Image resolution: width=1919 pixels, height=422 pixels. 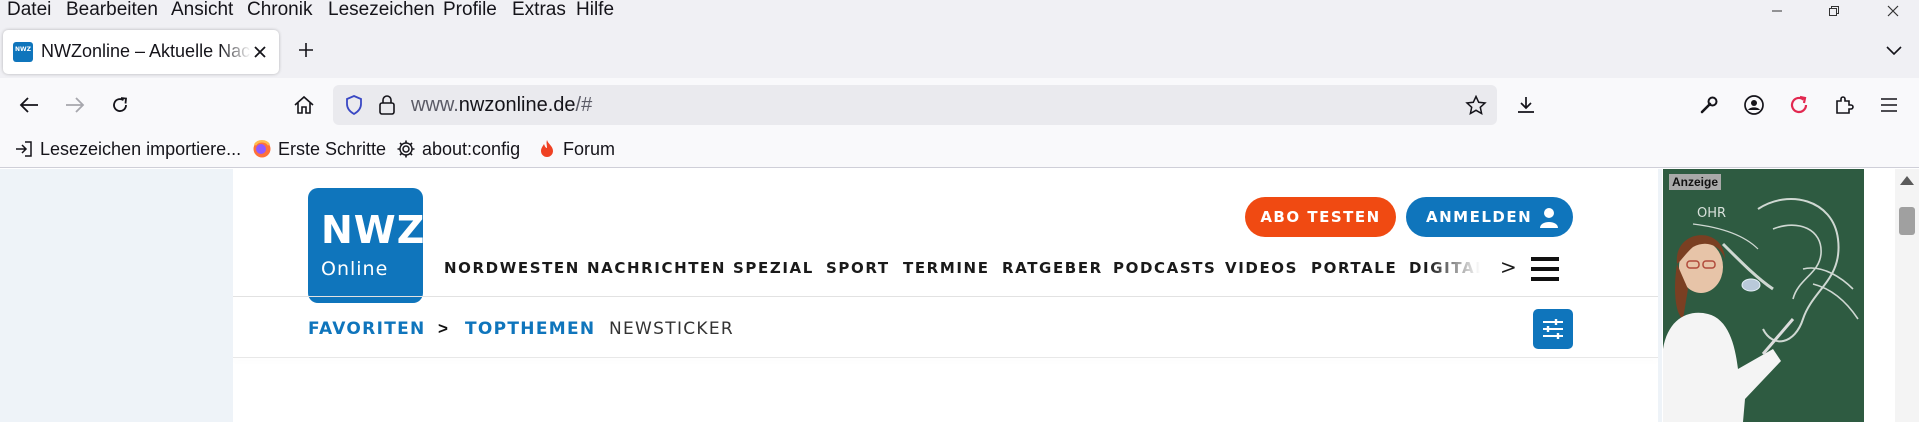 What do you see at coordinates (946, 268) in the screenshot?
I see `nav-termine: TERMINE` at bounding box center [946, 268].